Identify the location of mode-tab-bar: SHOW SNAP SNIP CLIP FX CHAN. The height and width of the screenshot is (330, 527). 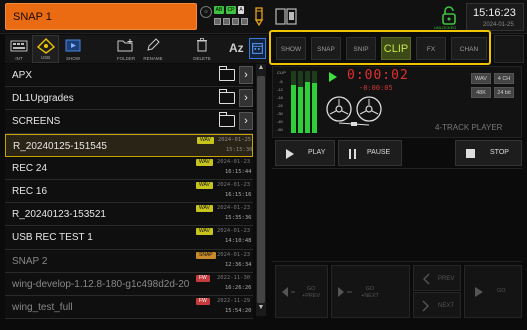
(380, 47).